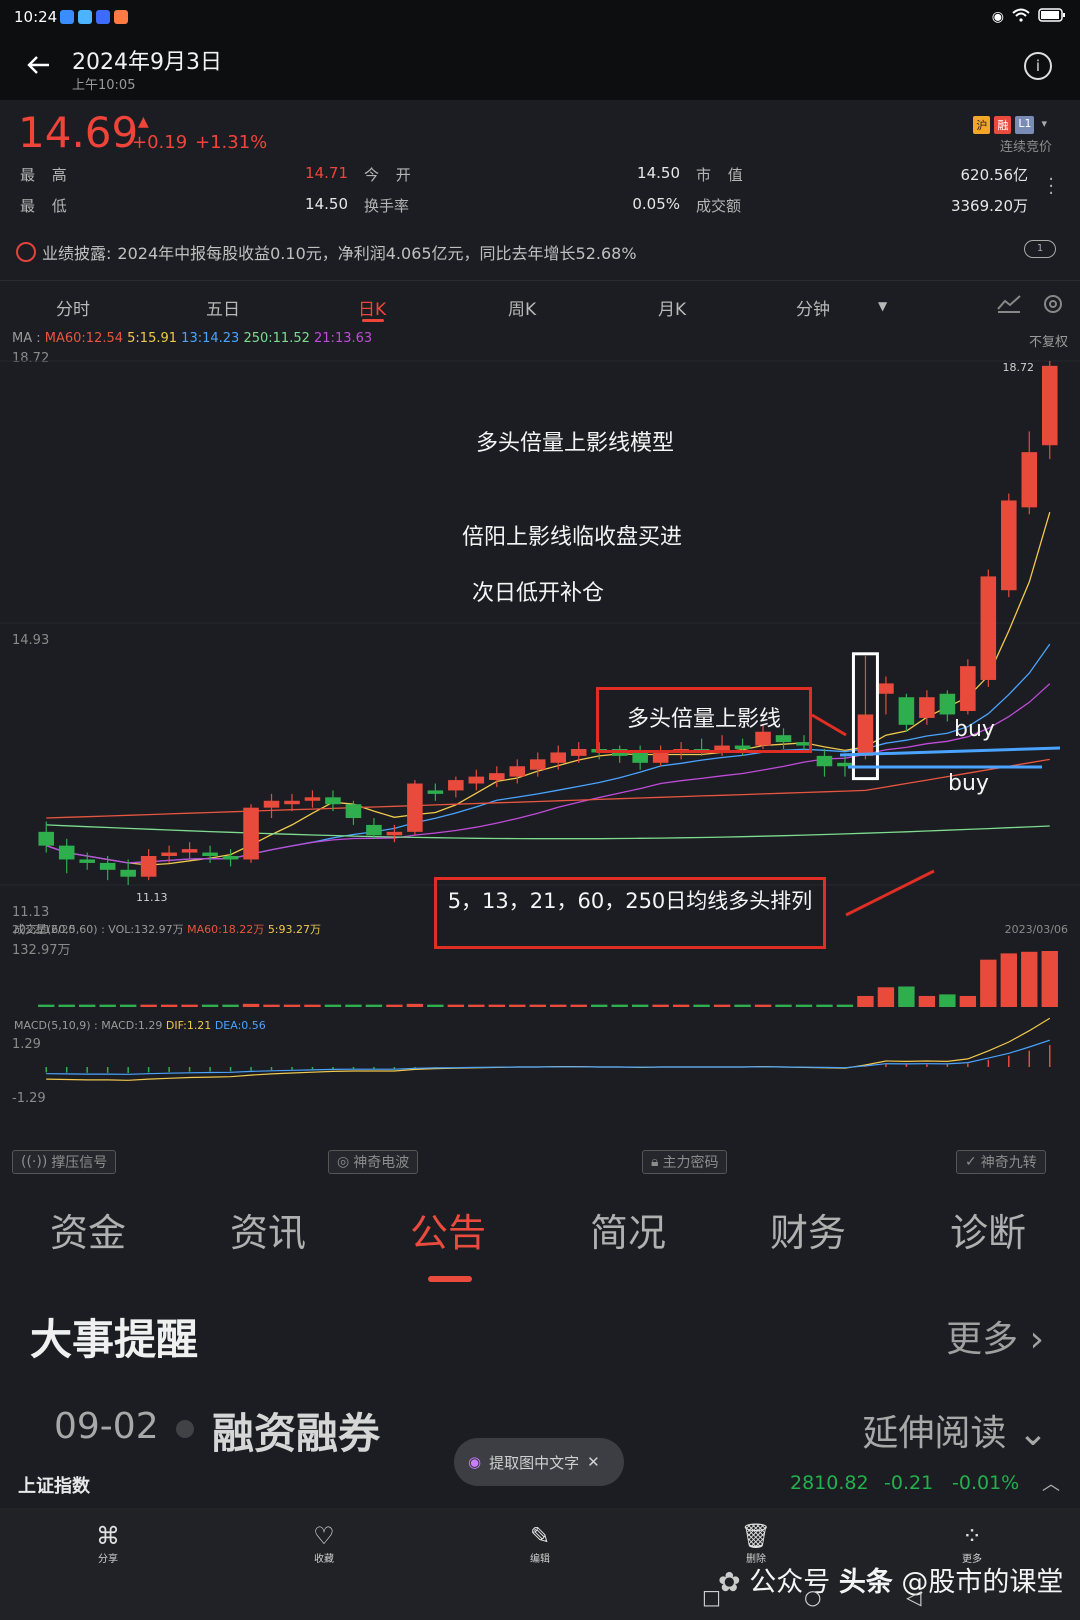 The image size is (1080, 1620). I want to click on tab-minute: 分钟, so click(813, 307).